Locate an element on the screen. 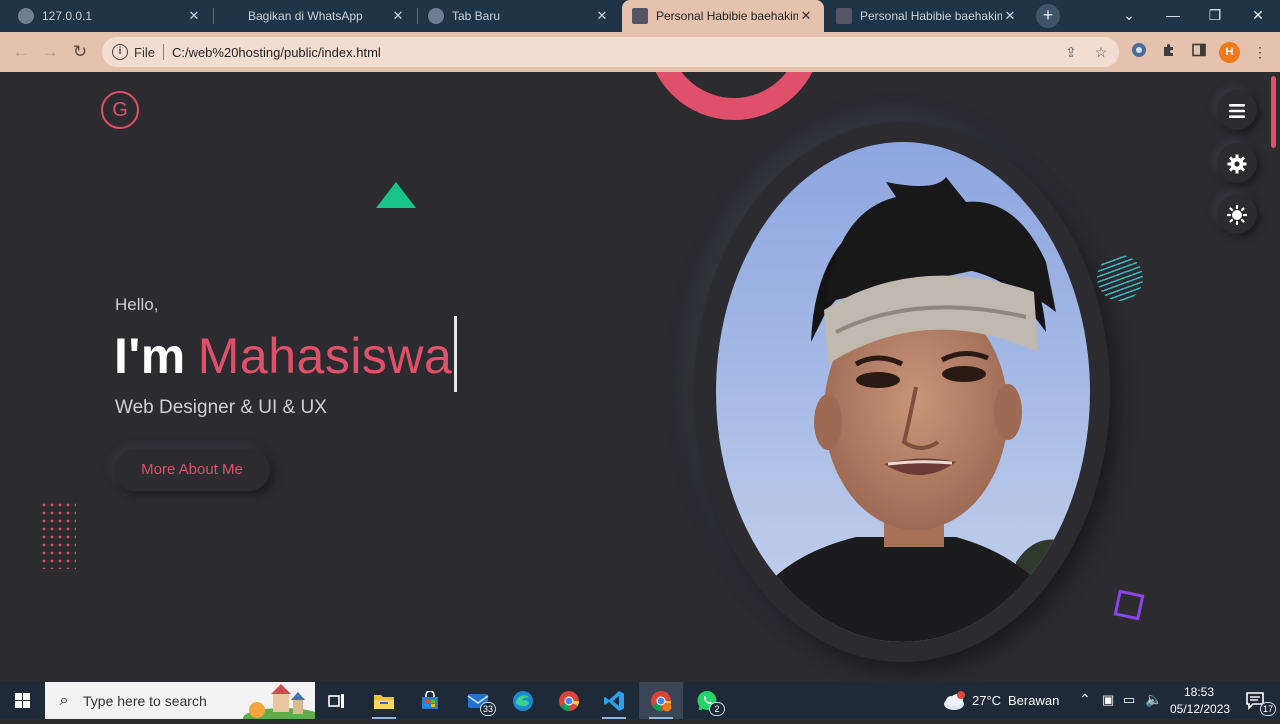 The height and width of the screenshot is (724, 1280). greeting-text: Hello, is located at coordinates (137, 304).